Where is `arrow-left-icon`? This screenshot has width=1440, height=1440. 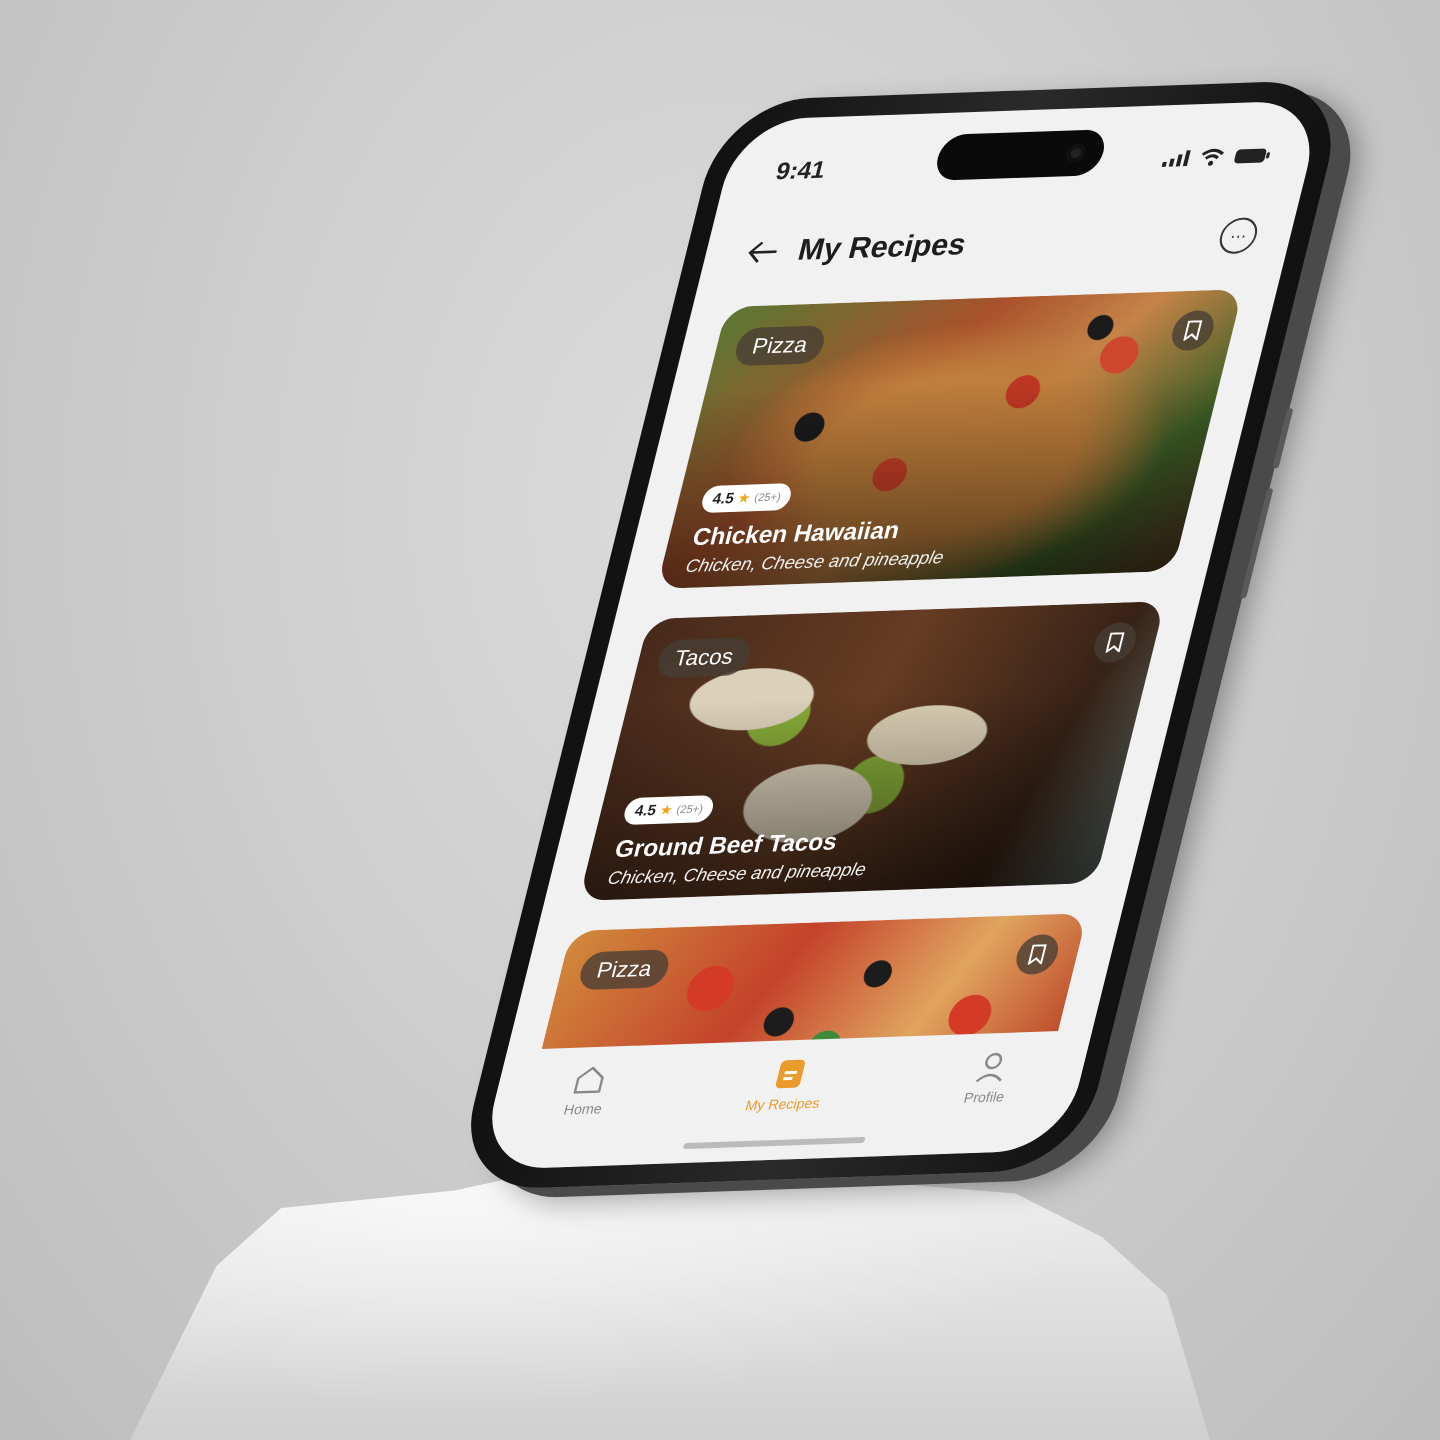
arrow-left-icon is located at coordinates (762, 252).